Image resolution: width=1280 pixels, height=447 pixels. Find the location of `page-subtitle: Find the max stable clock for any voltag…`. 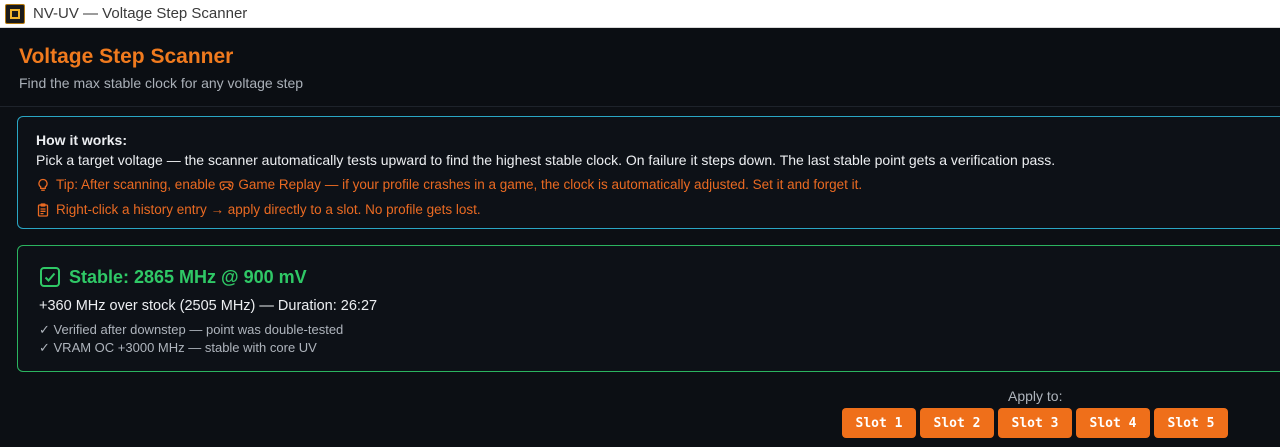

page-subtitle: Find the max stable clock for any voltag… is located at coordinates (161, 83).